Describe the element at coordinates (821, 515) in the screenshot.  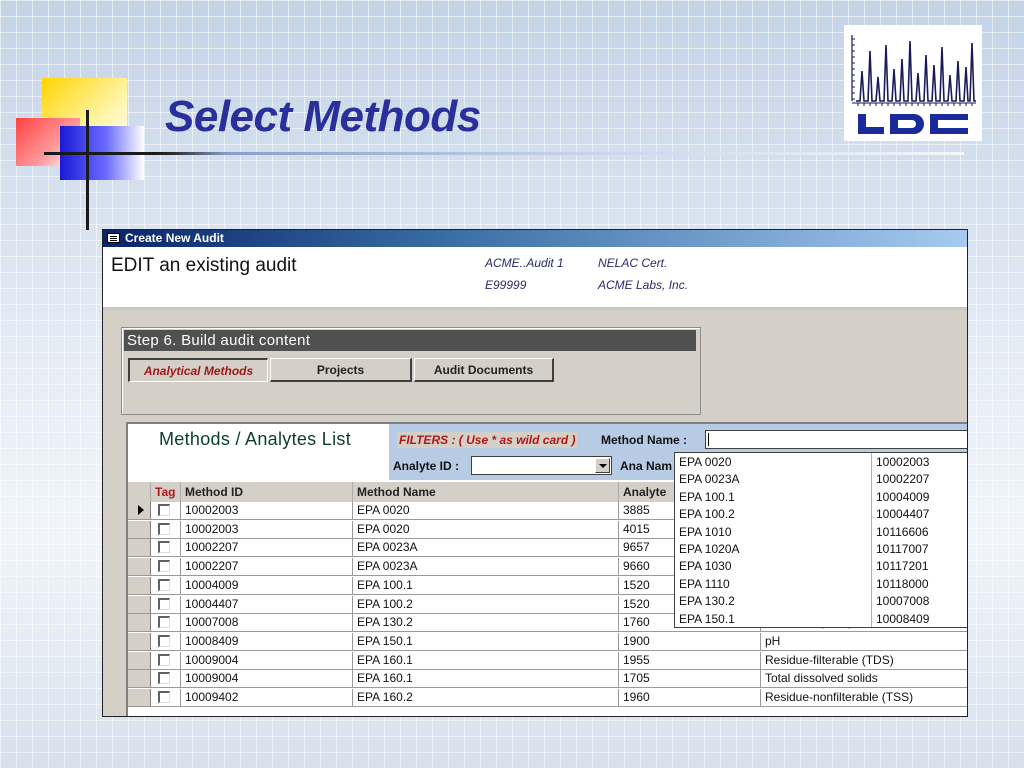
I see `dropdown-item: EPA 100.2 10004407` at that location.